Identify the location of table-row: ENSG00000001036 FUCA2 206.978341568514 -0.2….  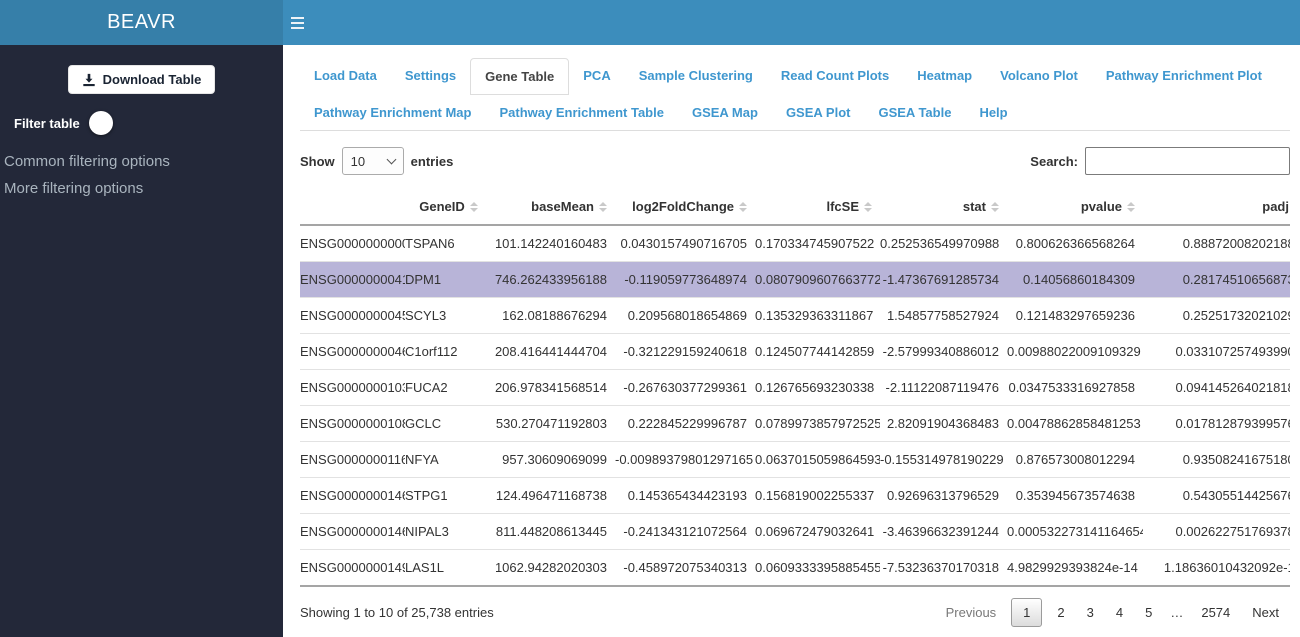
(795, 387).